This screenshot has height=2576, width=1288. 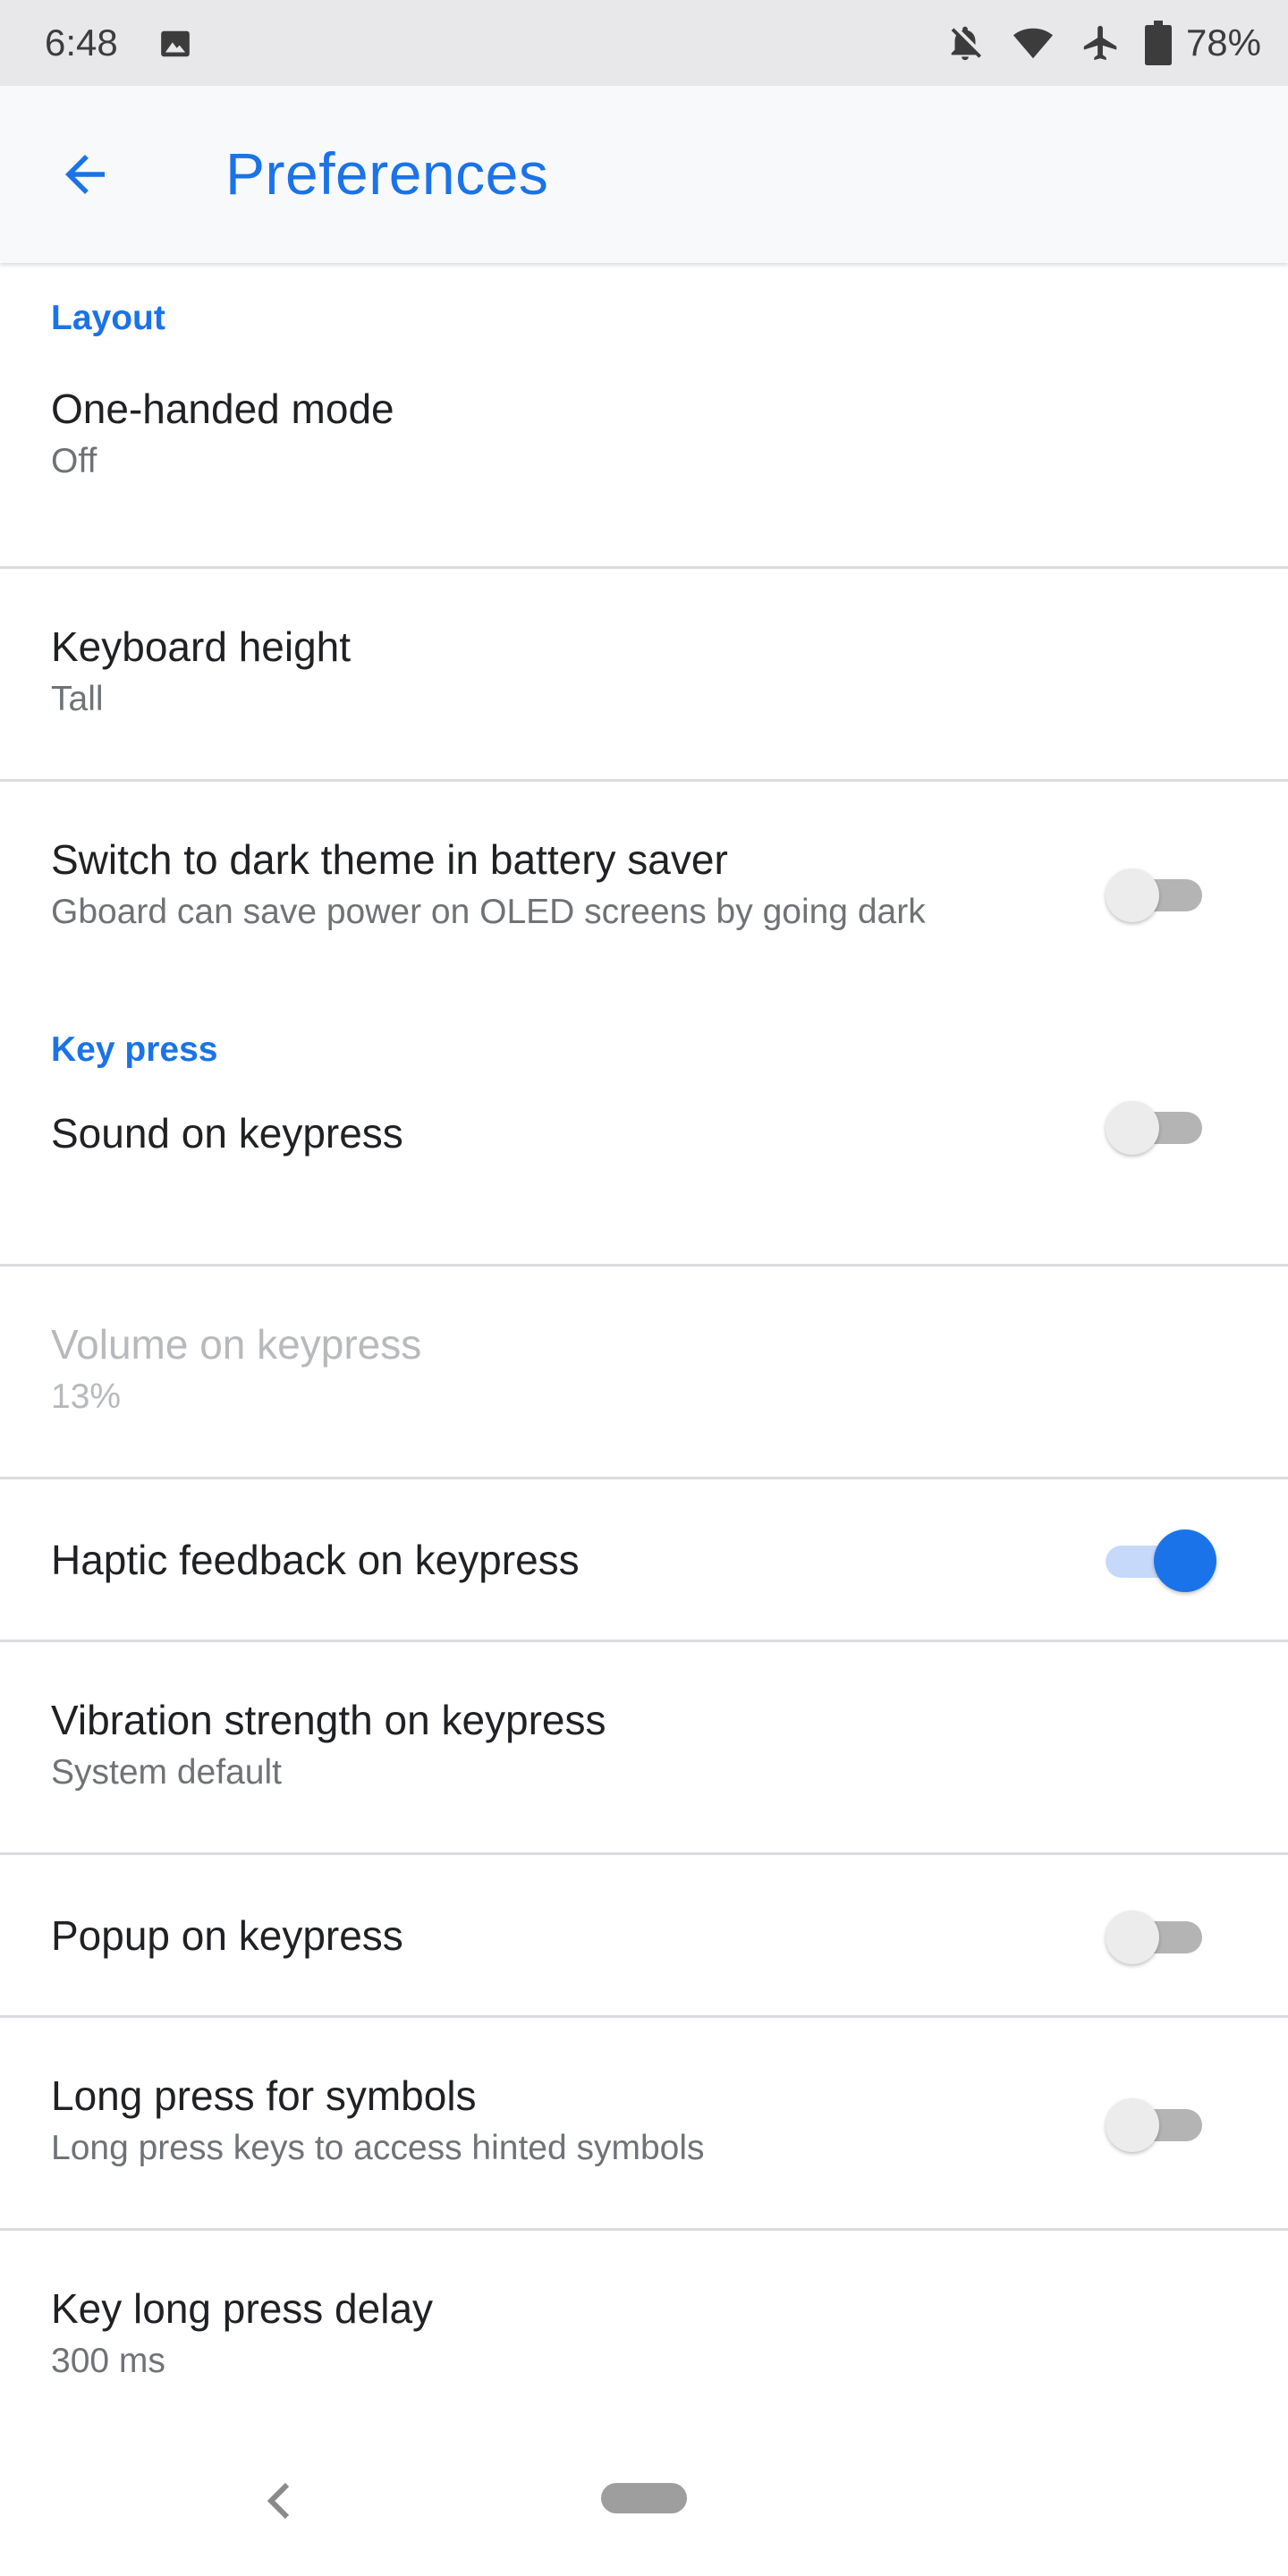 I want to click on pref-title: Keyboard height, so click(x=201, y=646).